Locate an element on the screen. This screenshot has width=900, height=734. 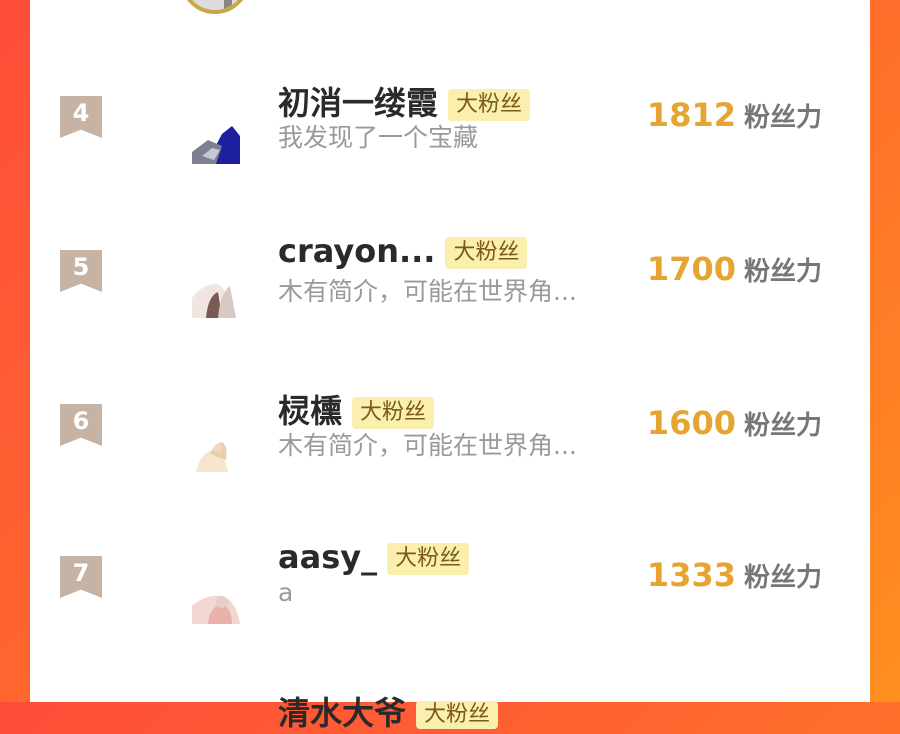
score-value: 1600 is located at coordinates (691, 423).